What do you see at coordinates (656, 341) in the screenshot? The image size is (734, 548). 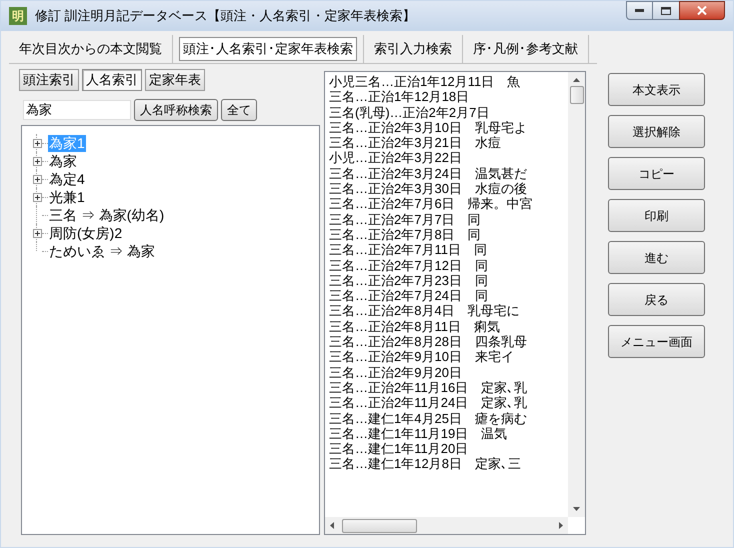 I see `action-button: メニュー画面` at bounding box center [656, 341].